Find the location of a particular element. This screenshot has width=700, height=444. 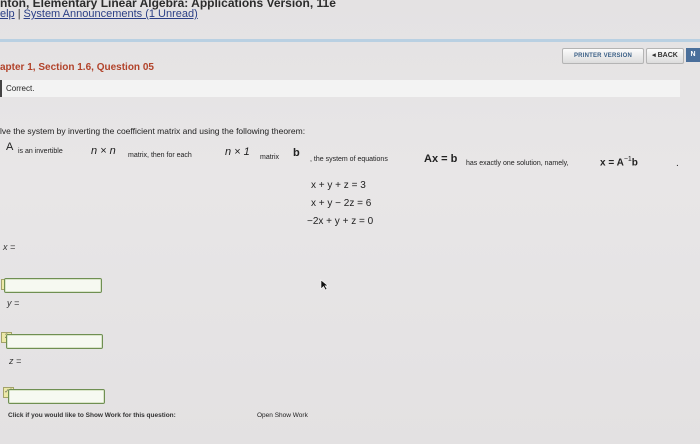

theorem-inverse-exponent: −1 is located at coordinates (627, 159).